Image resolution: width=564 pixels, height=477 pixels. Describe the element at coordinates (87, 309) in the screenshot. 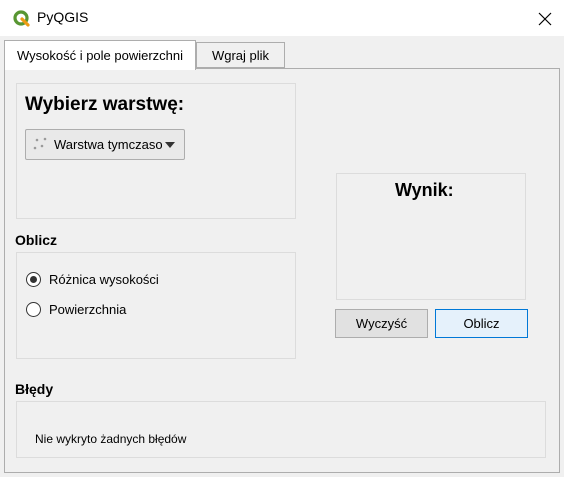

I see `area-label: Powierzchnia` at that location.